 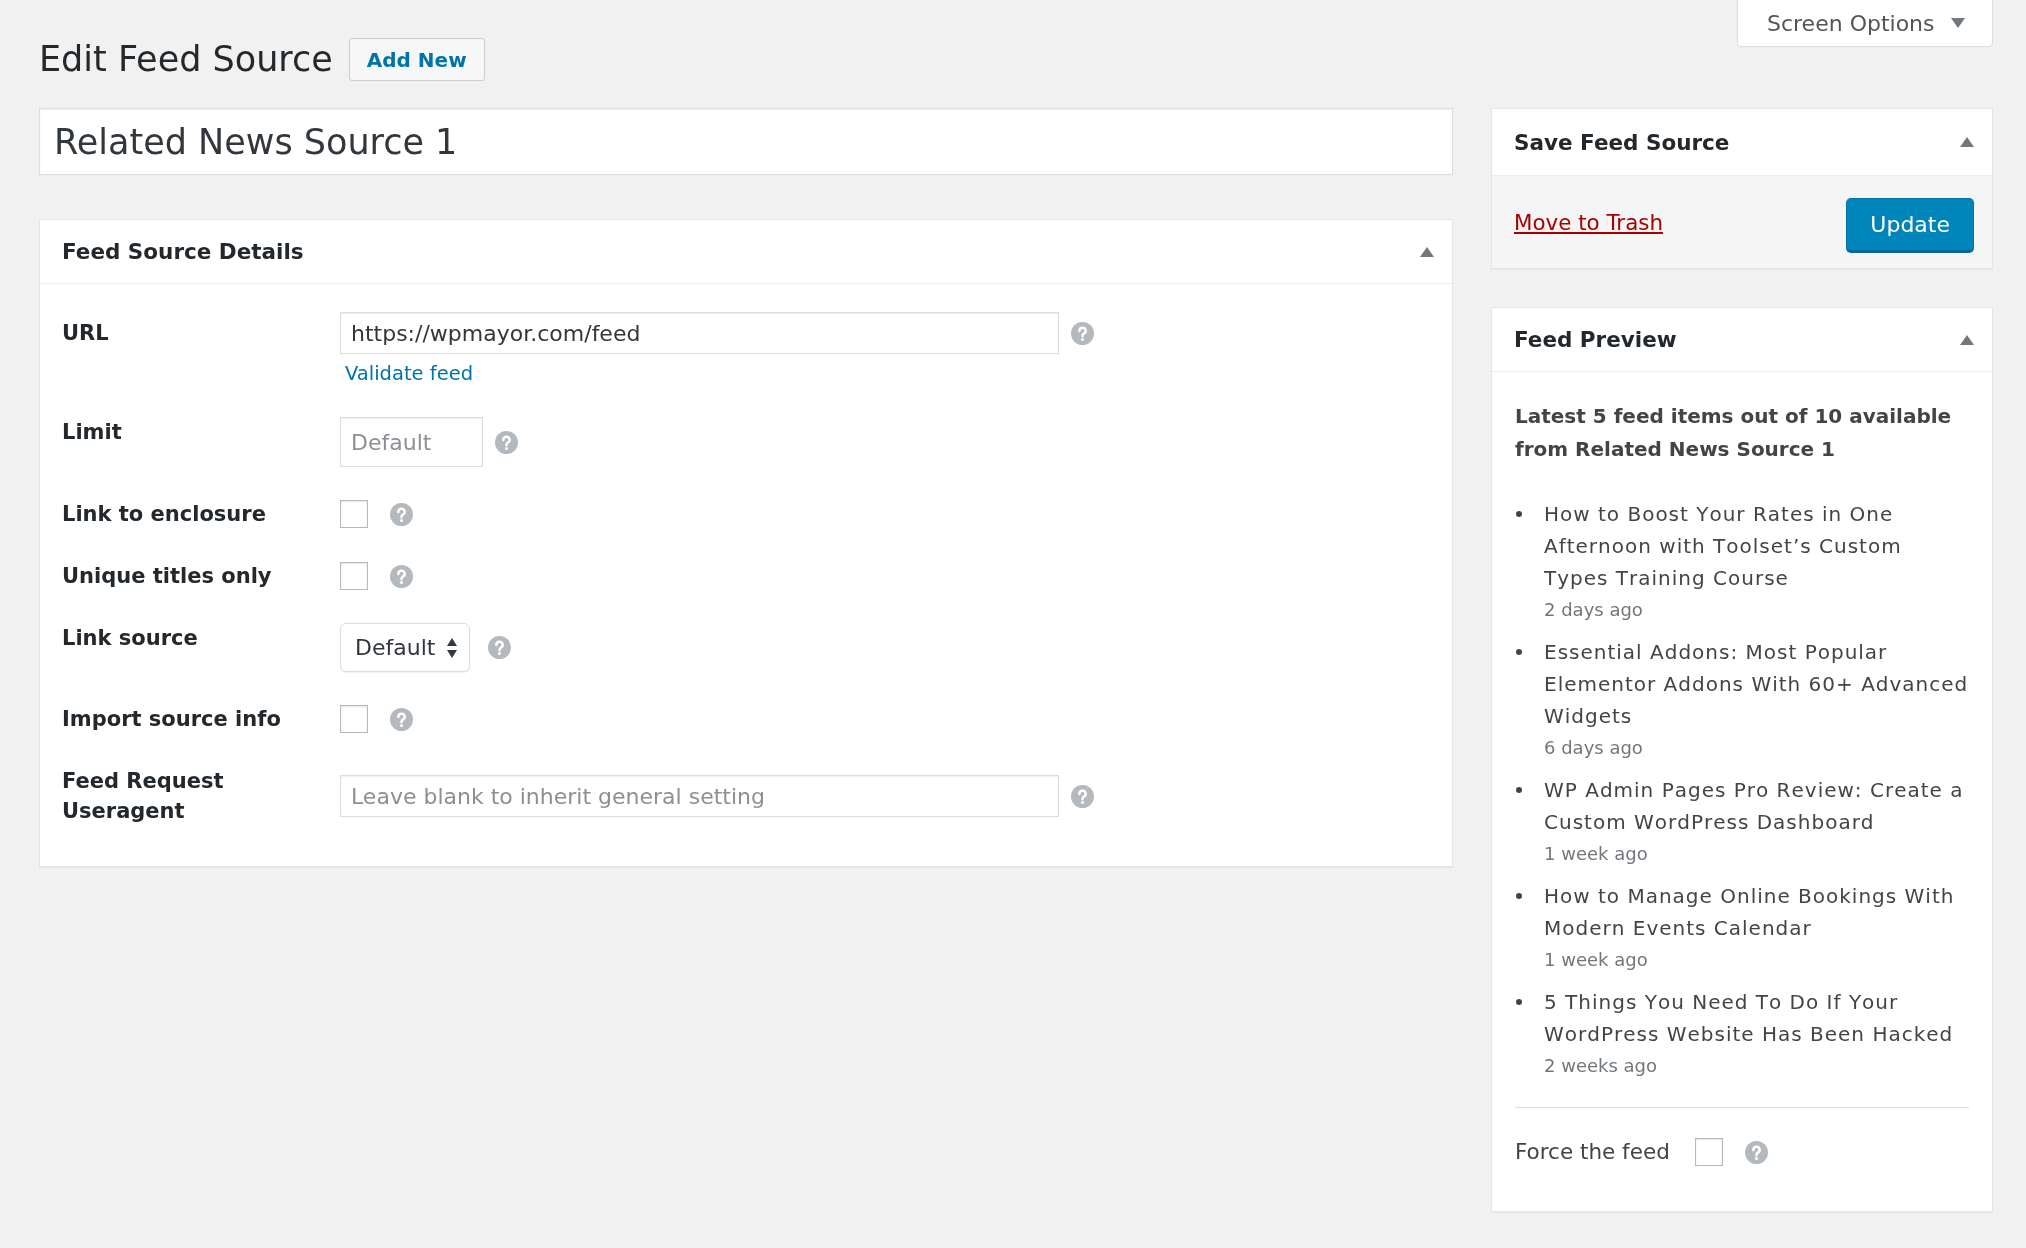 I want to click on field-label: Link source, so click(x=130, y=638).